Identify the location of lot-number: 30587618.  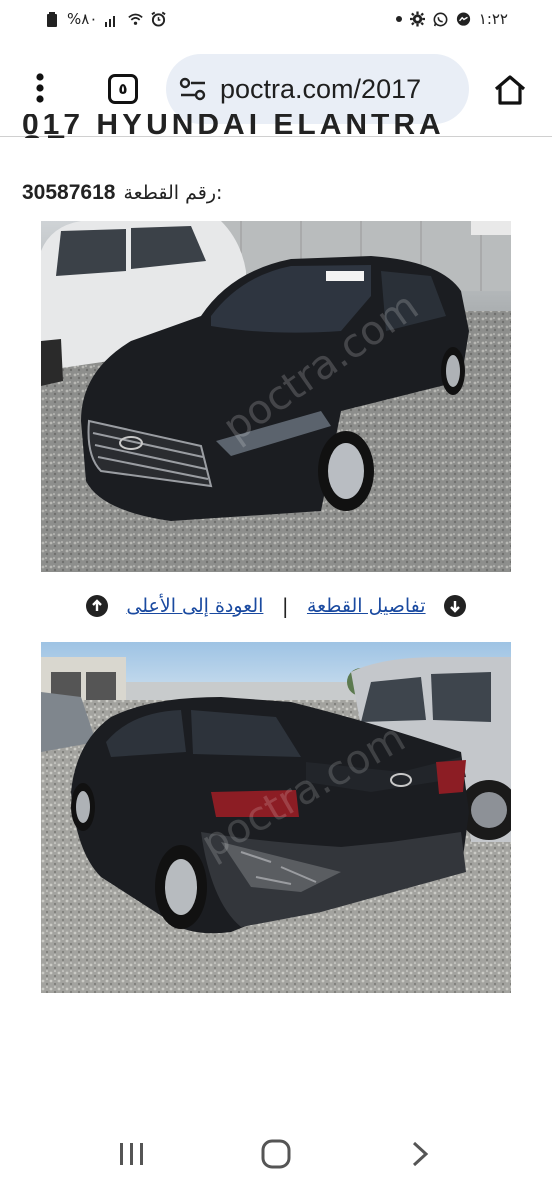
(69, 192).